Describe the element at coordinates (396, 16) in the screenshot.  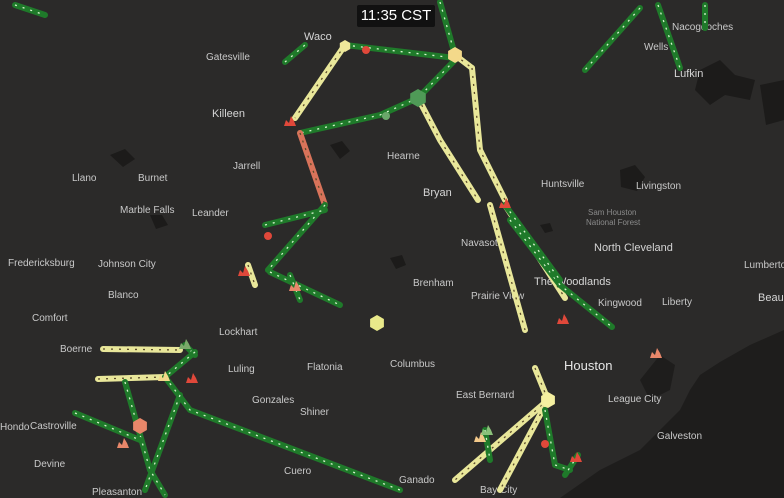
I see `time-display: 11:35 CST` at that location.